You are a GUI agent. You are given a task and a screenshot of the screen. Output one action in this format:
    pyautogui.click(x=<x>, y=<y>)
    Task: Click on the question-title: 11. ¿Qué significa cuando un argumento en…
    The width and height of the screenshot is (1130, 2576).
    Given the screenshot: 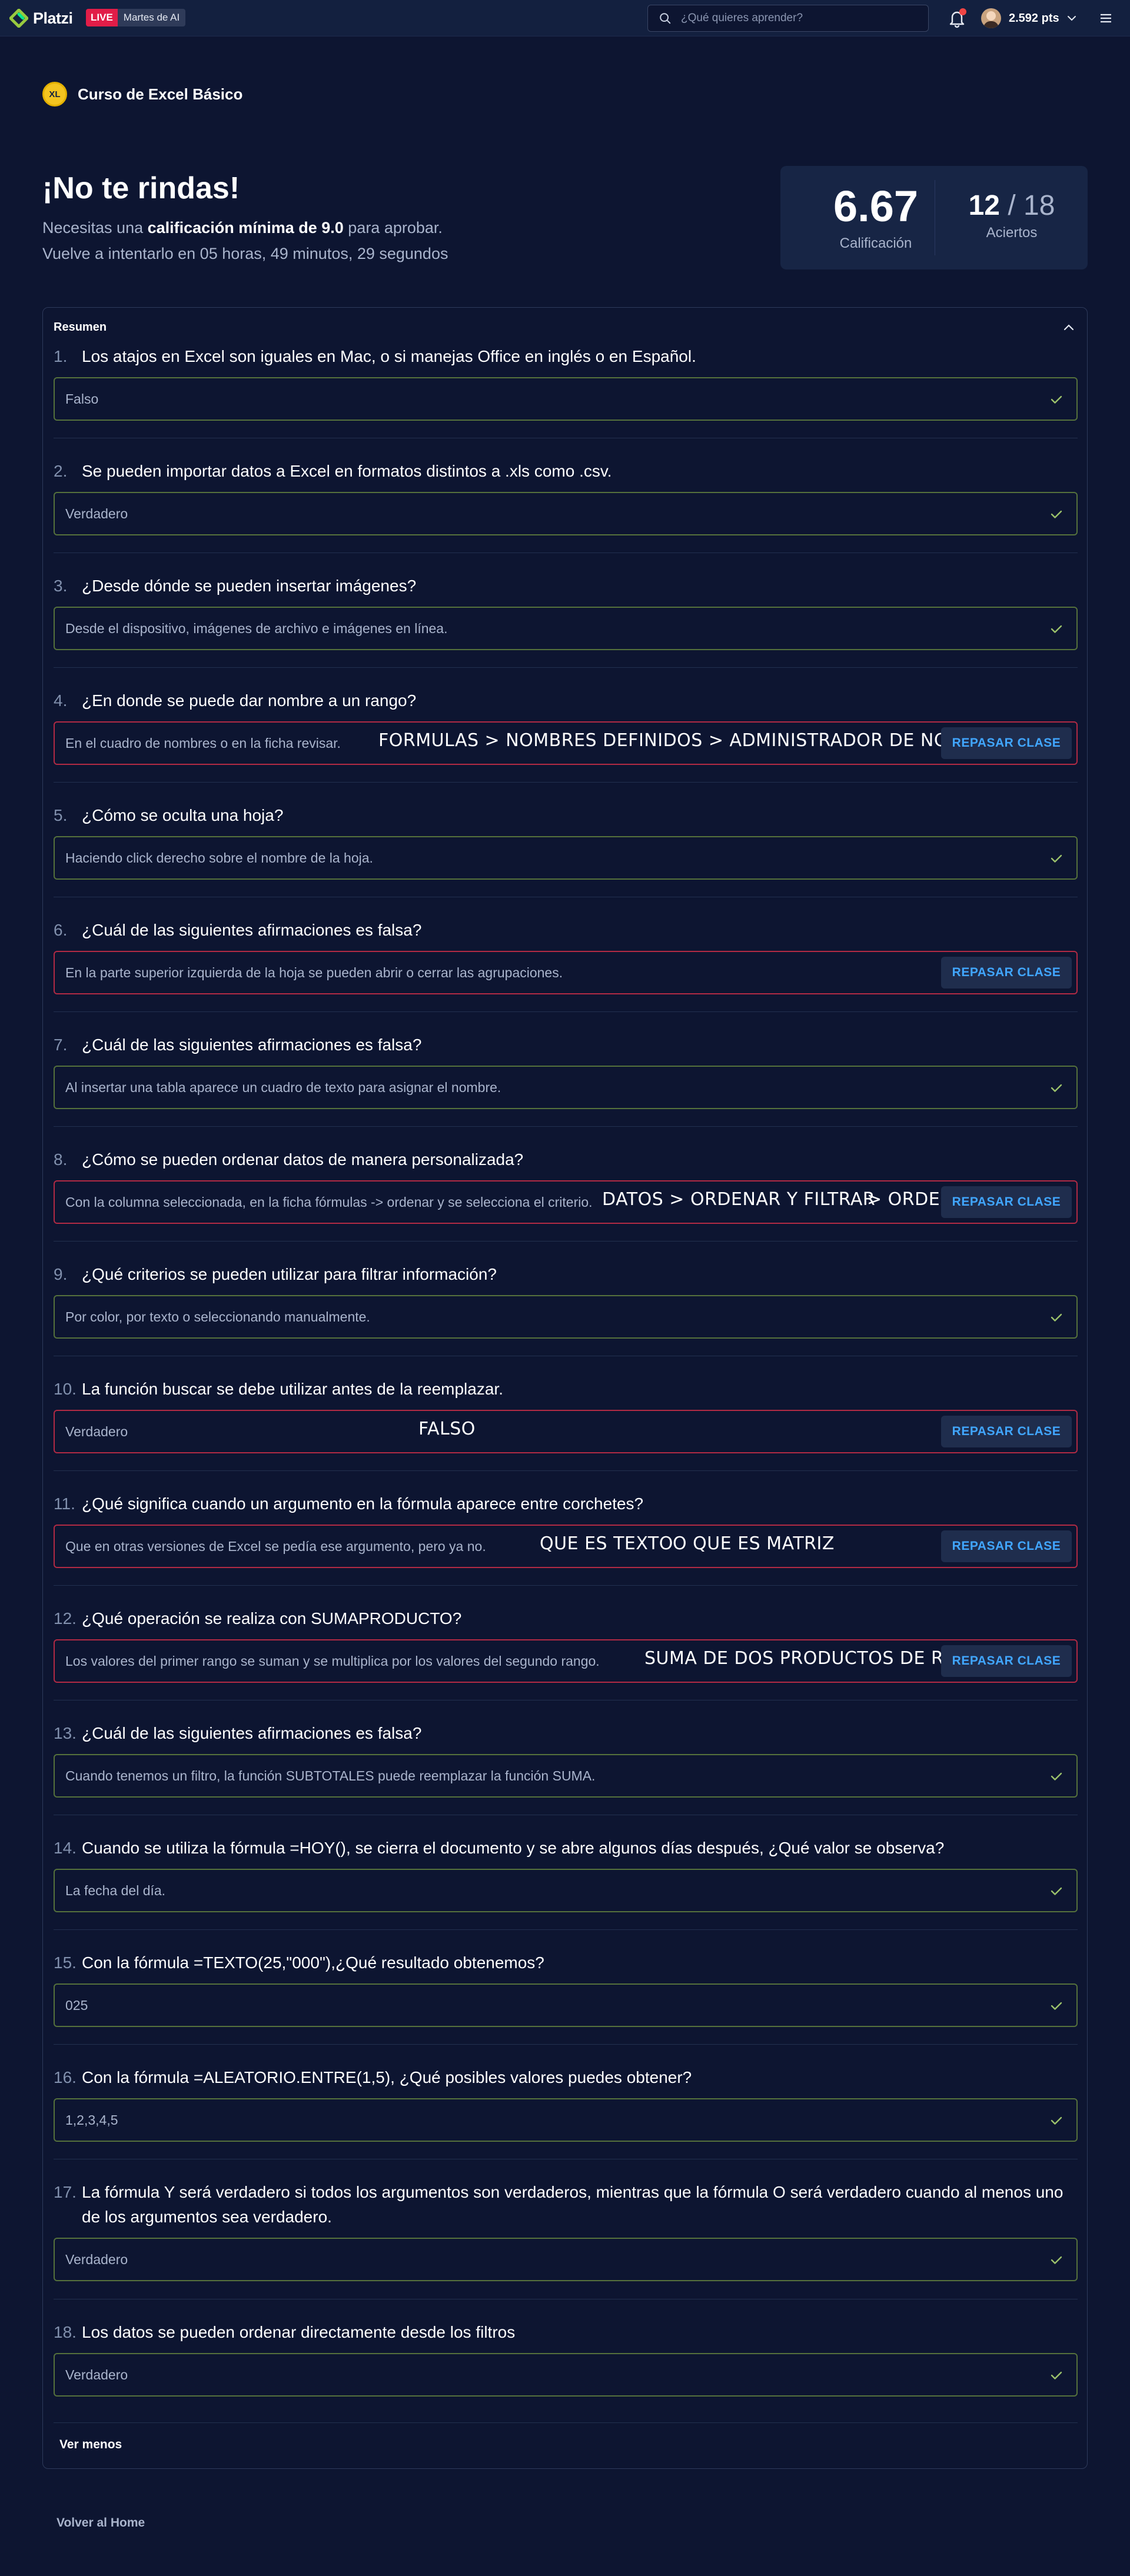 What is the action you would take?
    pyautogui.click(x=566, y=1504)
    